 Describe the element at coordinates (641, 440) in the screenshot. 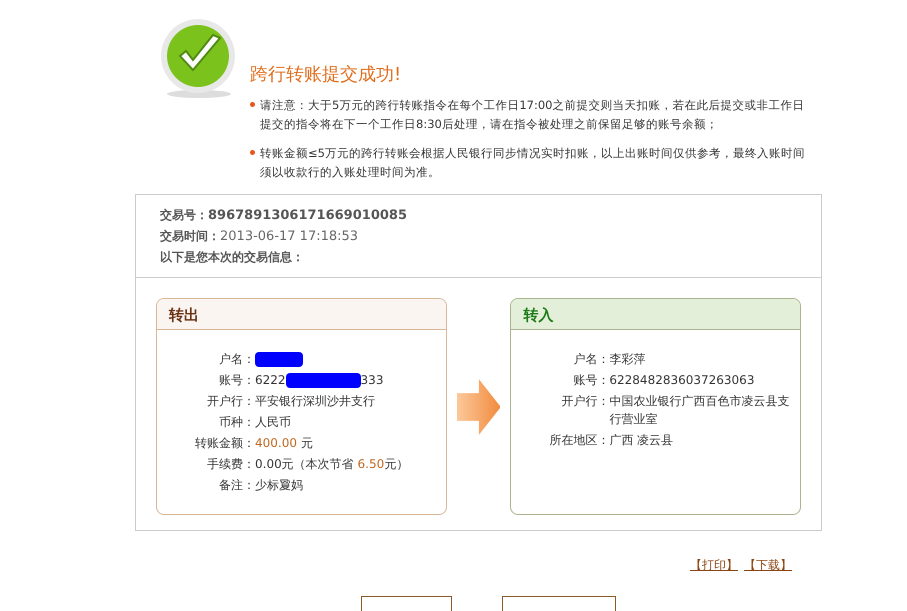

I see `field-value: 广西 凌云县` at that location.